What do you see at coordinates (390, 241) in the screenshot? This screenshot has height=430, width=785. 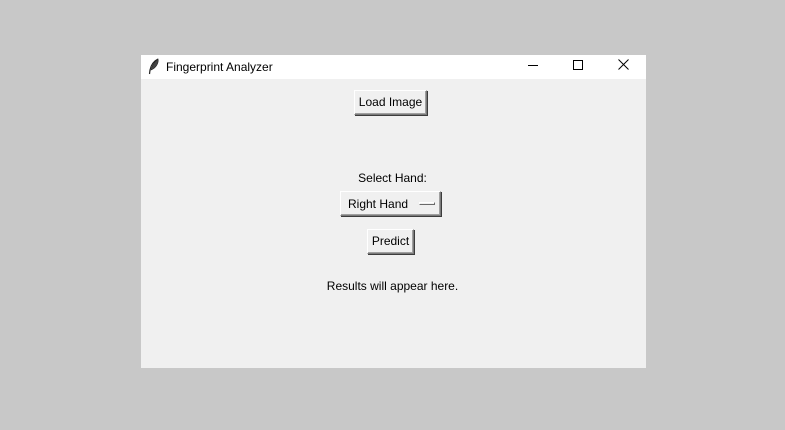 I see `predict-button: Predict` at bounding box center [390, 241].